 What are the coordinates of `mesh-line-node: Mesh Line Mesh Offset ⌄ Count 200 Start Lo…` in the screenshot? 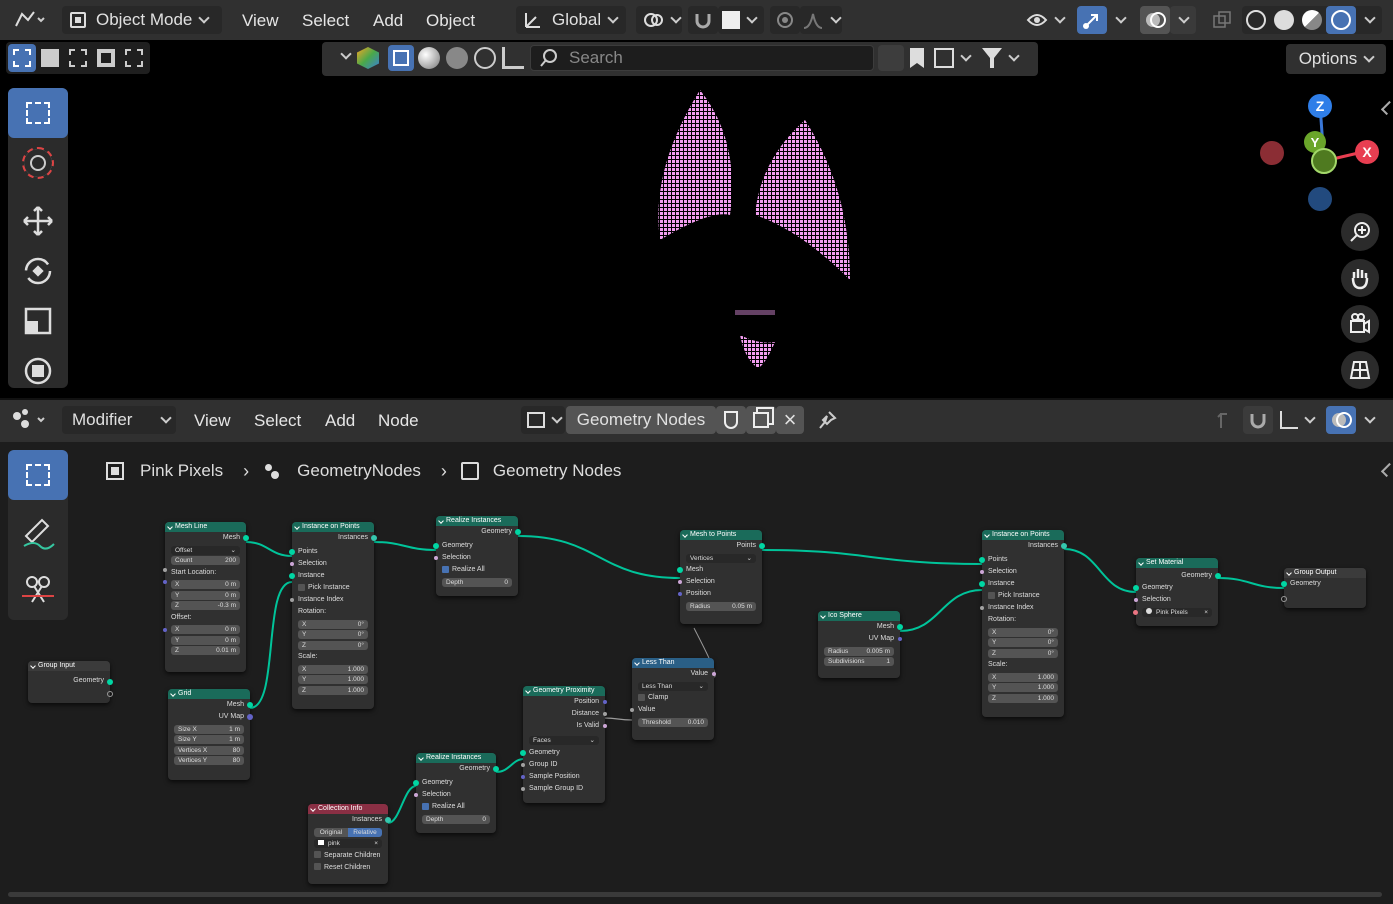 It's located at (206, 597).